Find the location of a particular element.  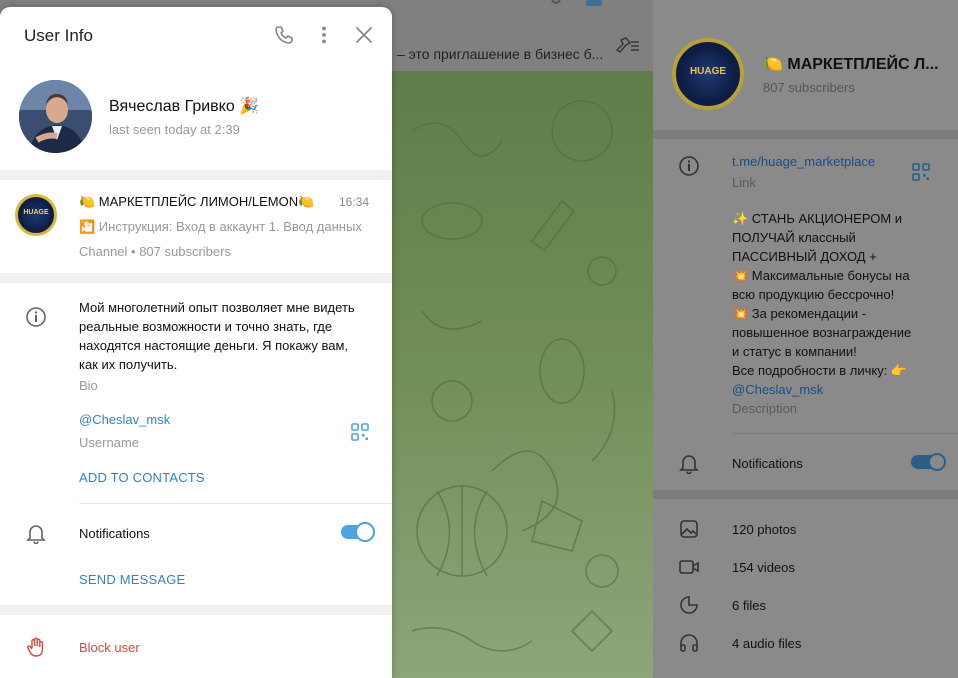

description-line: Все подробности в личку: 👉 is located at coordinates (820, 370).